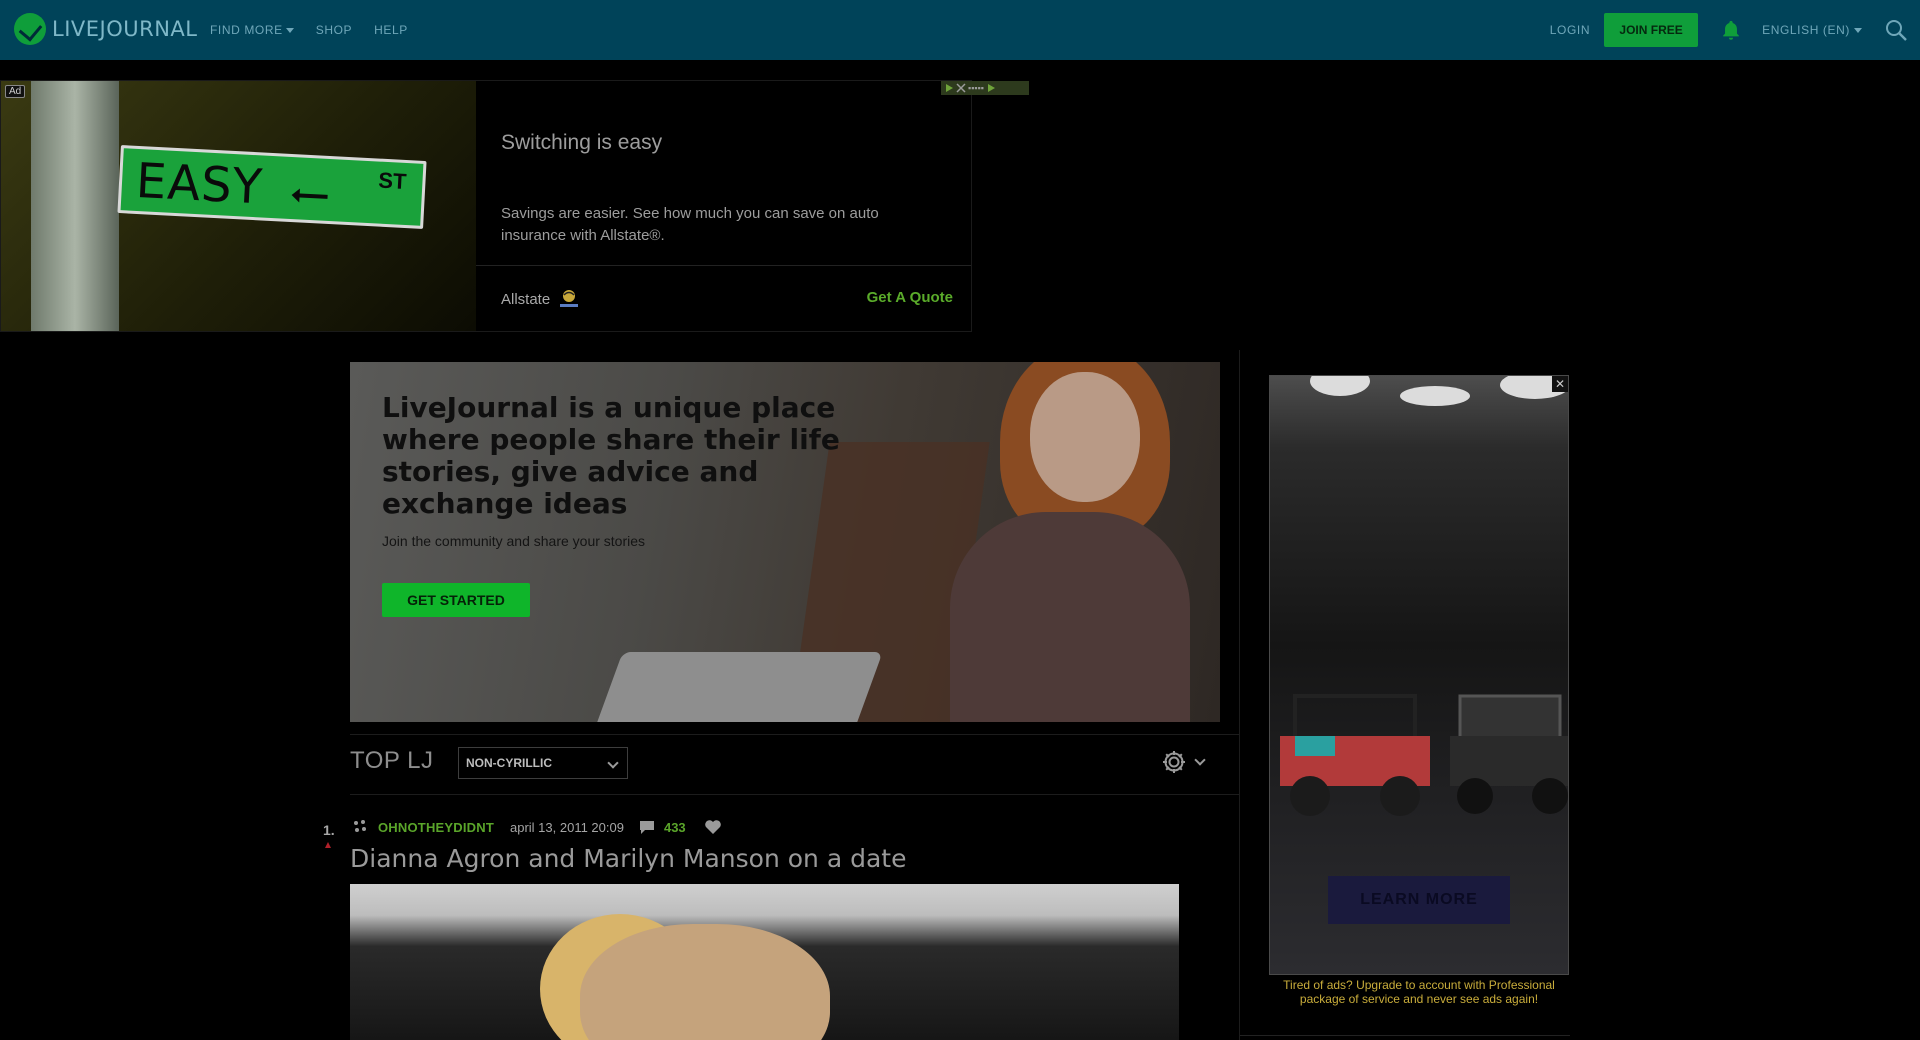 This screenshot has height=1040, width=1920. Describe the element at coordinates (1896, 30) in the screenshot. I see `search-icon` at that location.